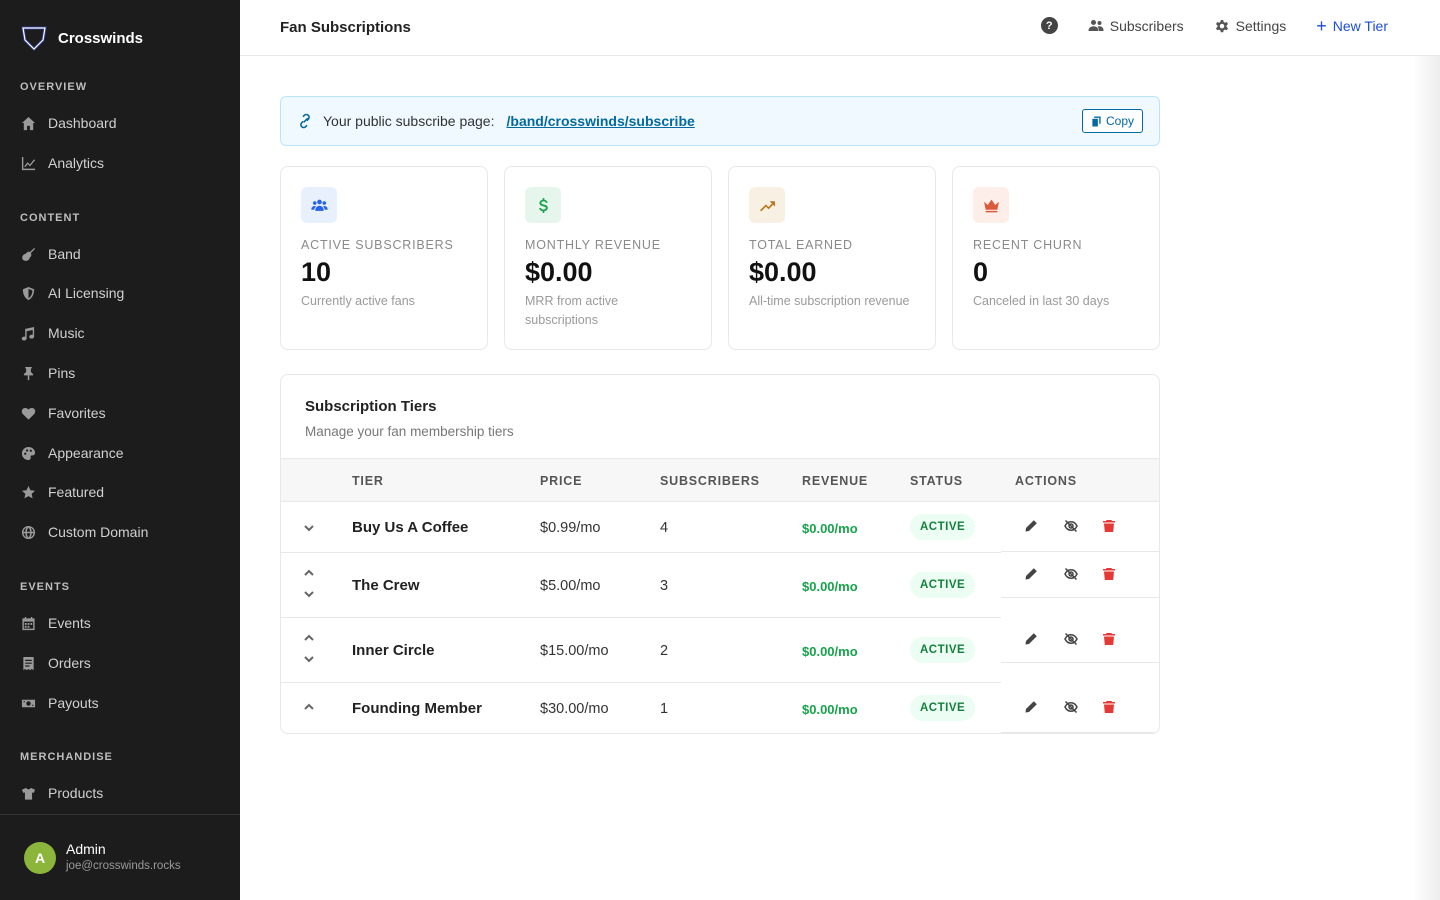  I want to click on row-divider, so click(1080, 597).